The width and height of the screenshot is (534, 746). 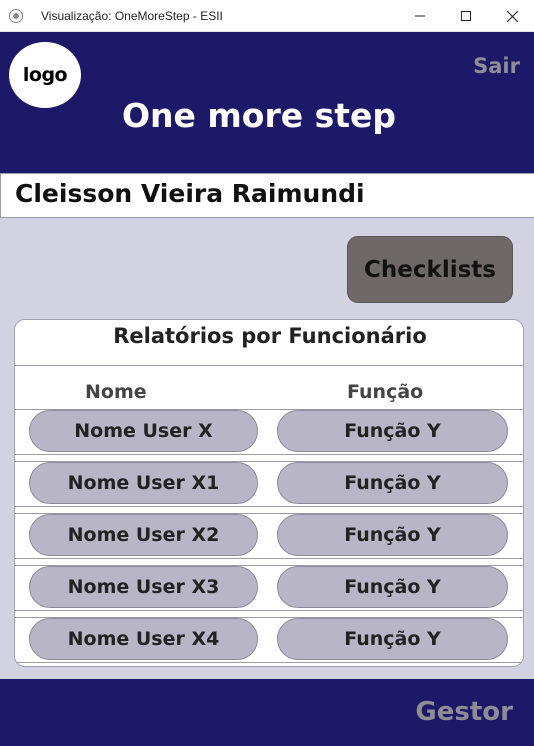 I want to click on employee-name-button: Nome User X2, so click(x=143, y=535).